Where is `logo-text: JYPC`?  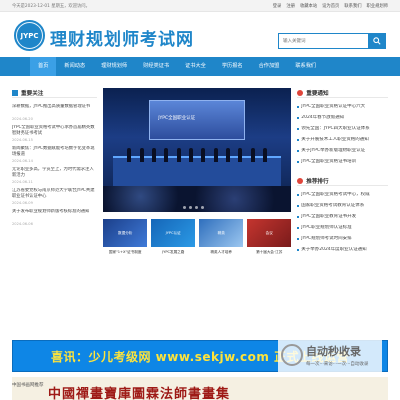
logo-text: JYPC is located at coordinates (29, 35).